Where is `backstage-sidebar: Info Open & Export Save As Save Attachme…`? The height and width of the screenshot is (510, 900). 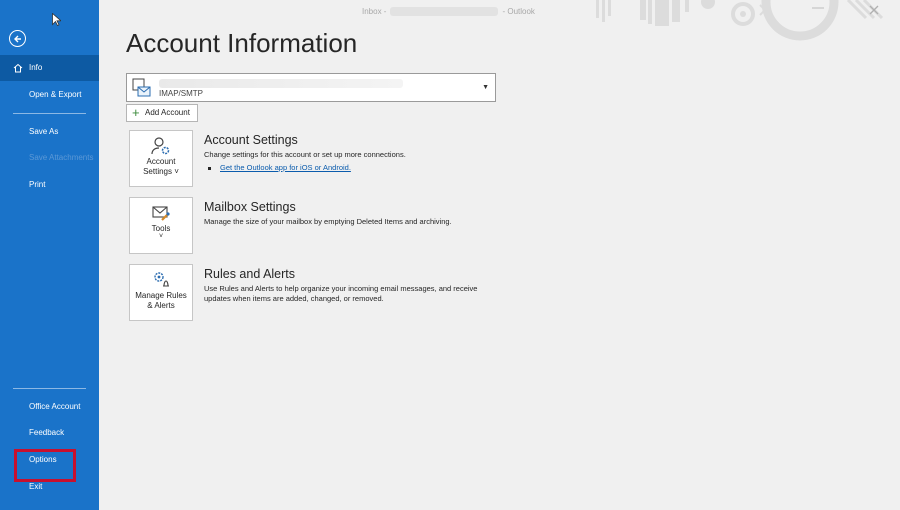 backstage-sidebar: Info Open & Export Save As Save Attachme… is located at coordinates (49, 255).